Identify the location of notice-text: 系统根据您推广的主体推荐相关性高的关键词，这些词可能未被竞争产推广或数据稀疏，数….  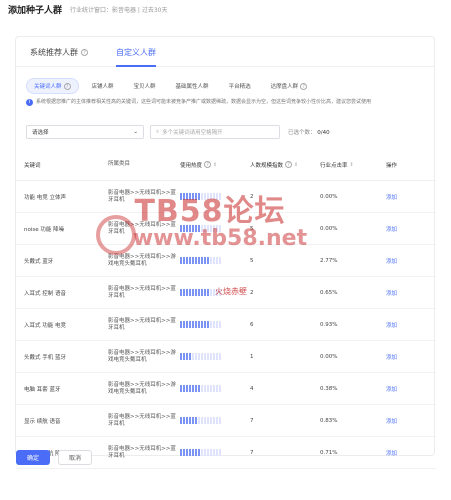
(204, 102).